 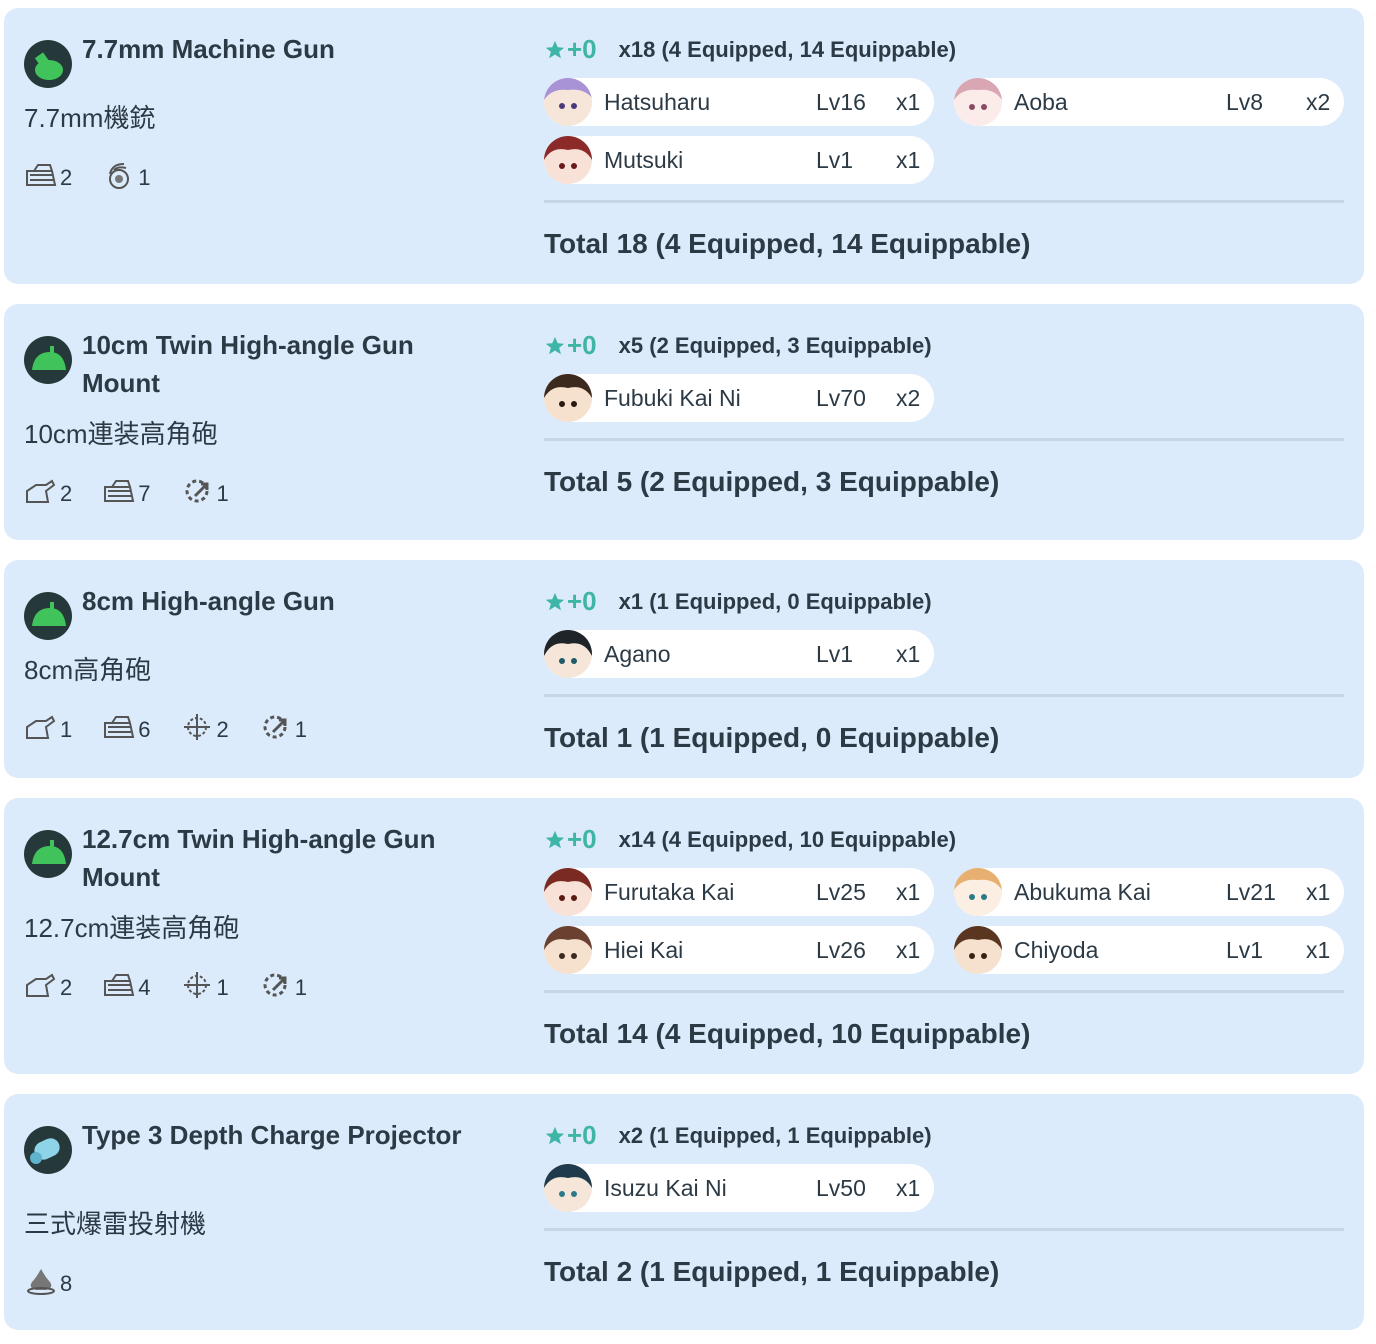 What do you see at coordinates (272, 1135) in the screenshot?
I see `equipment-name: Type 3 Depth Charge Projector` at bounding box center [272, 1135].